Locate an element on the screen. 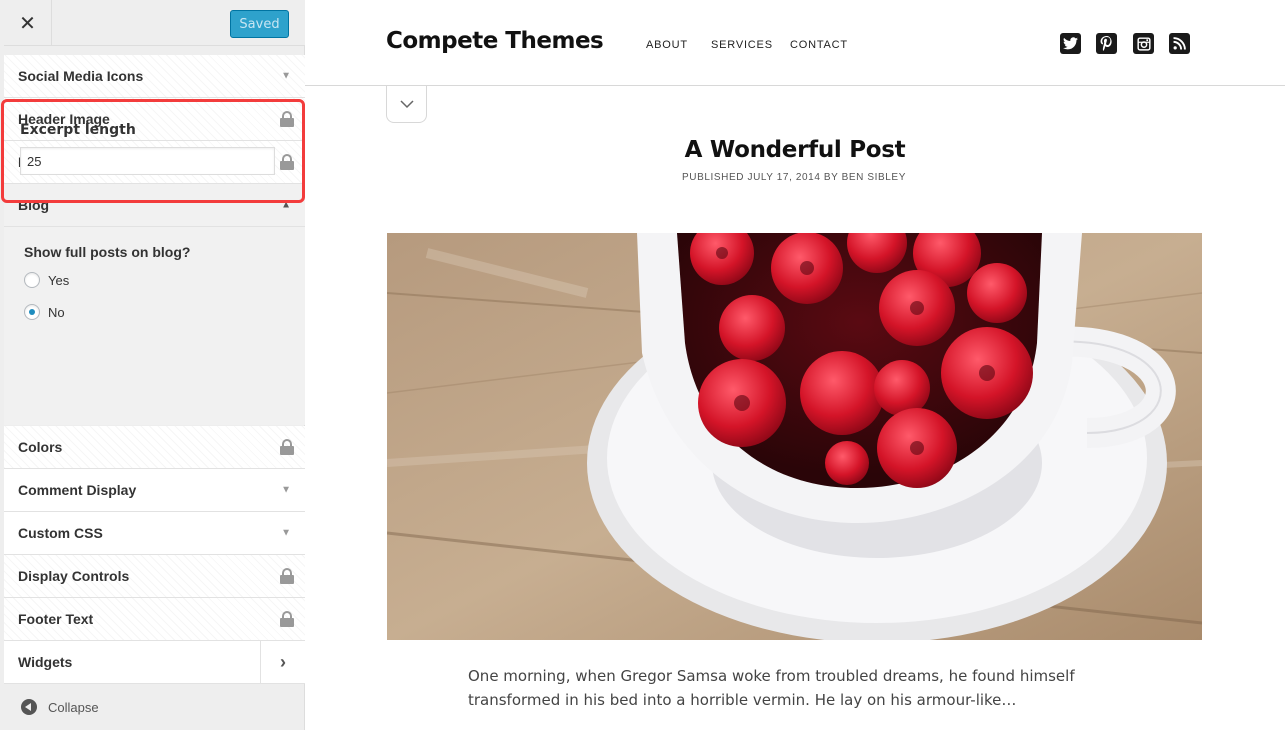 The image size is (1285, 730). section-label: Colors is located at coordinates (40, 447).